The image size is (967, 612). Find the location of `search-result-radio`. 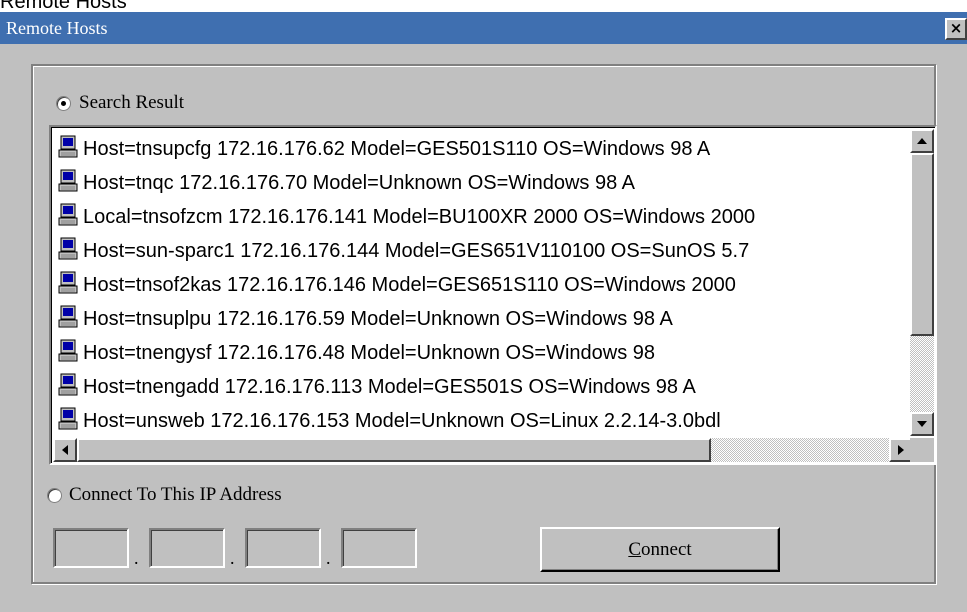

search-result-radio is located at coordinates (63, 103).